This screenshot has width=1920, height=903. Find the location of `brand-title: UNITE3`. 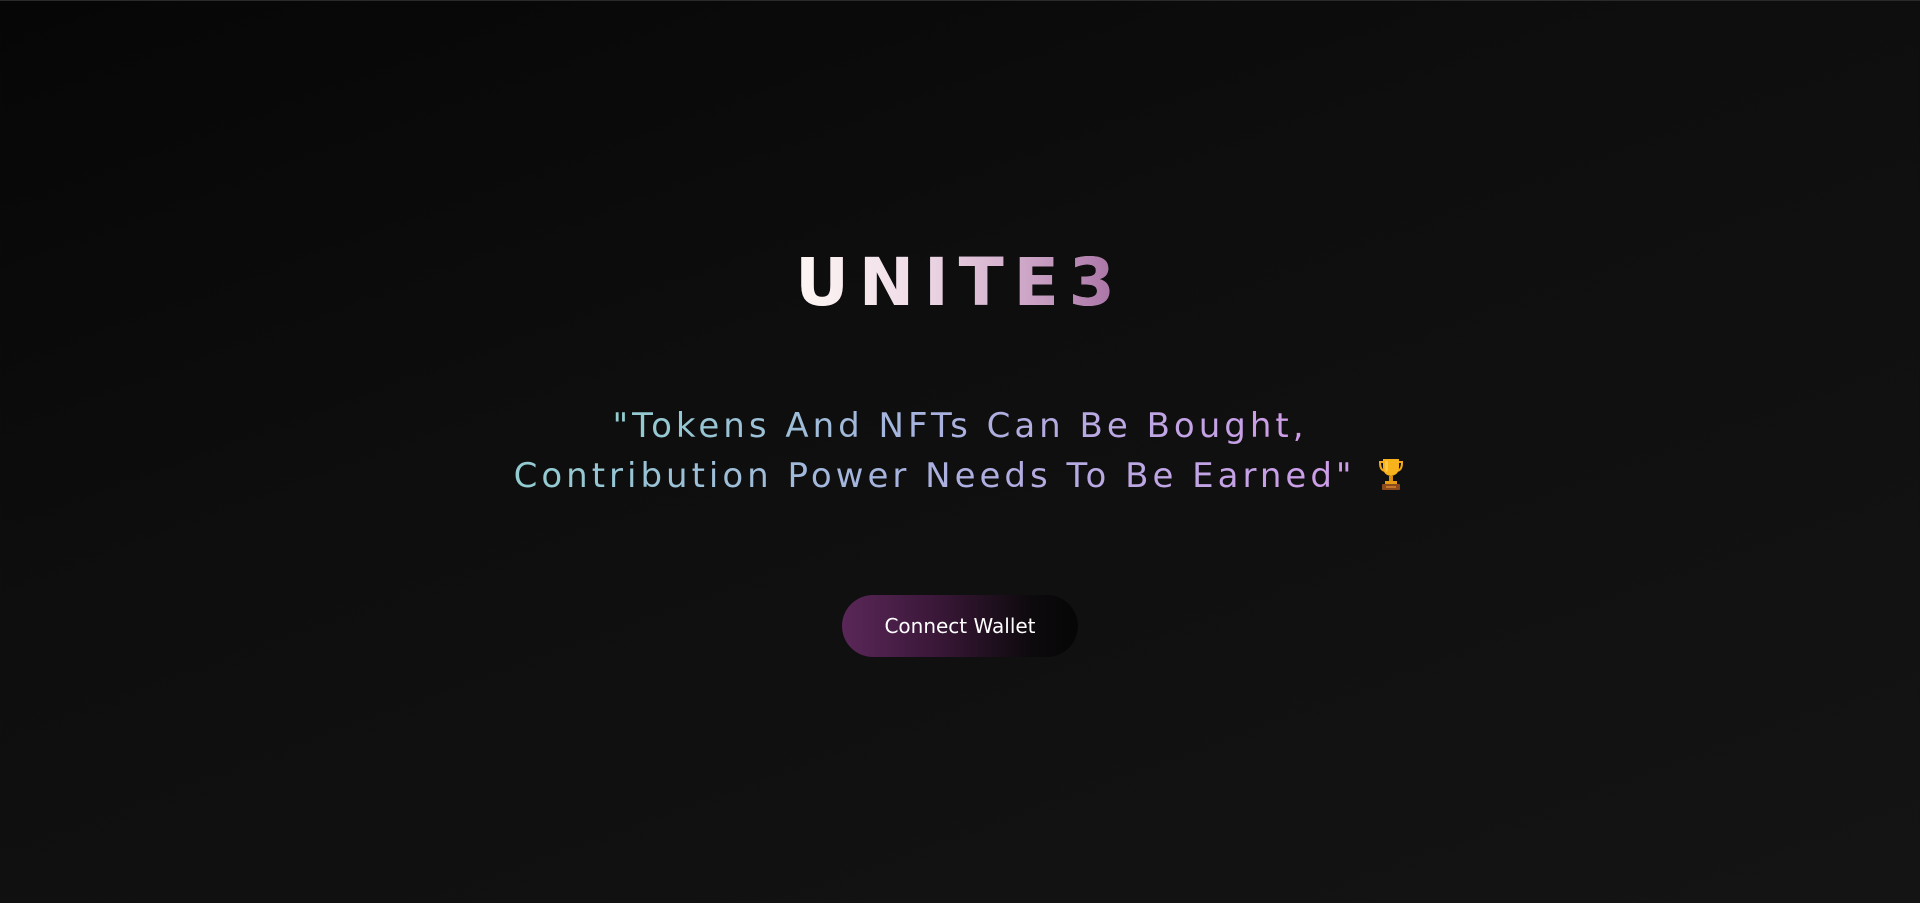

brand-title: UNITE3 is located at coordinates (960, 283).